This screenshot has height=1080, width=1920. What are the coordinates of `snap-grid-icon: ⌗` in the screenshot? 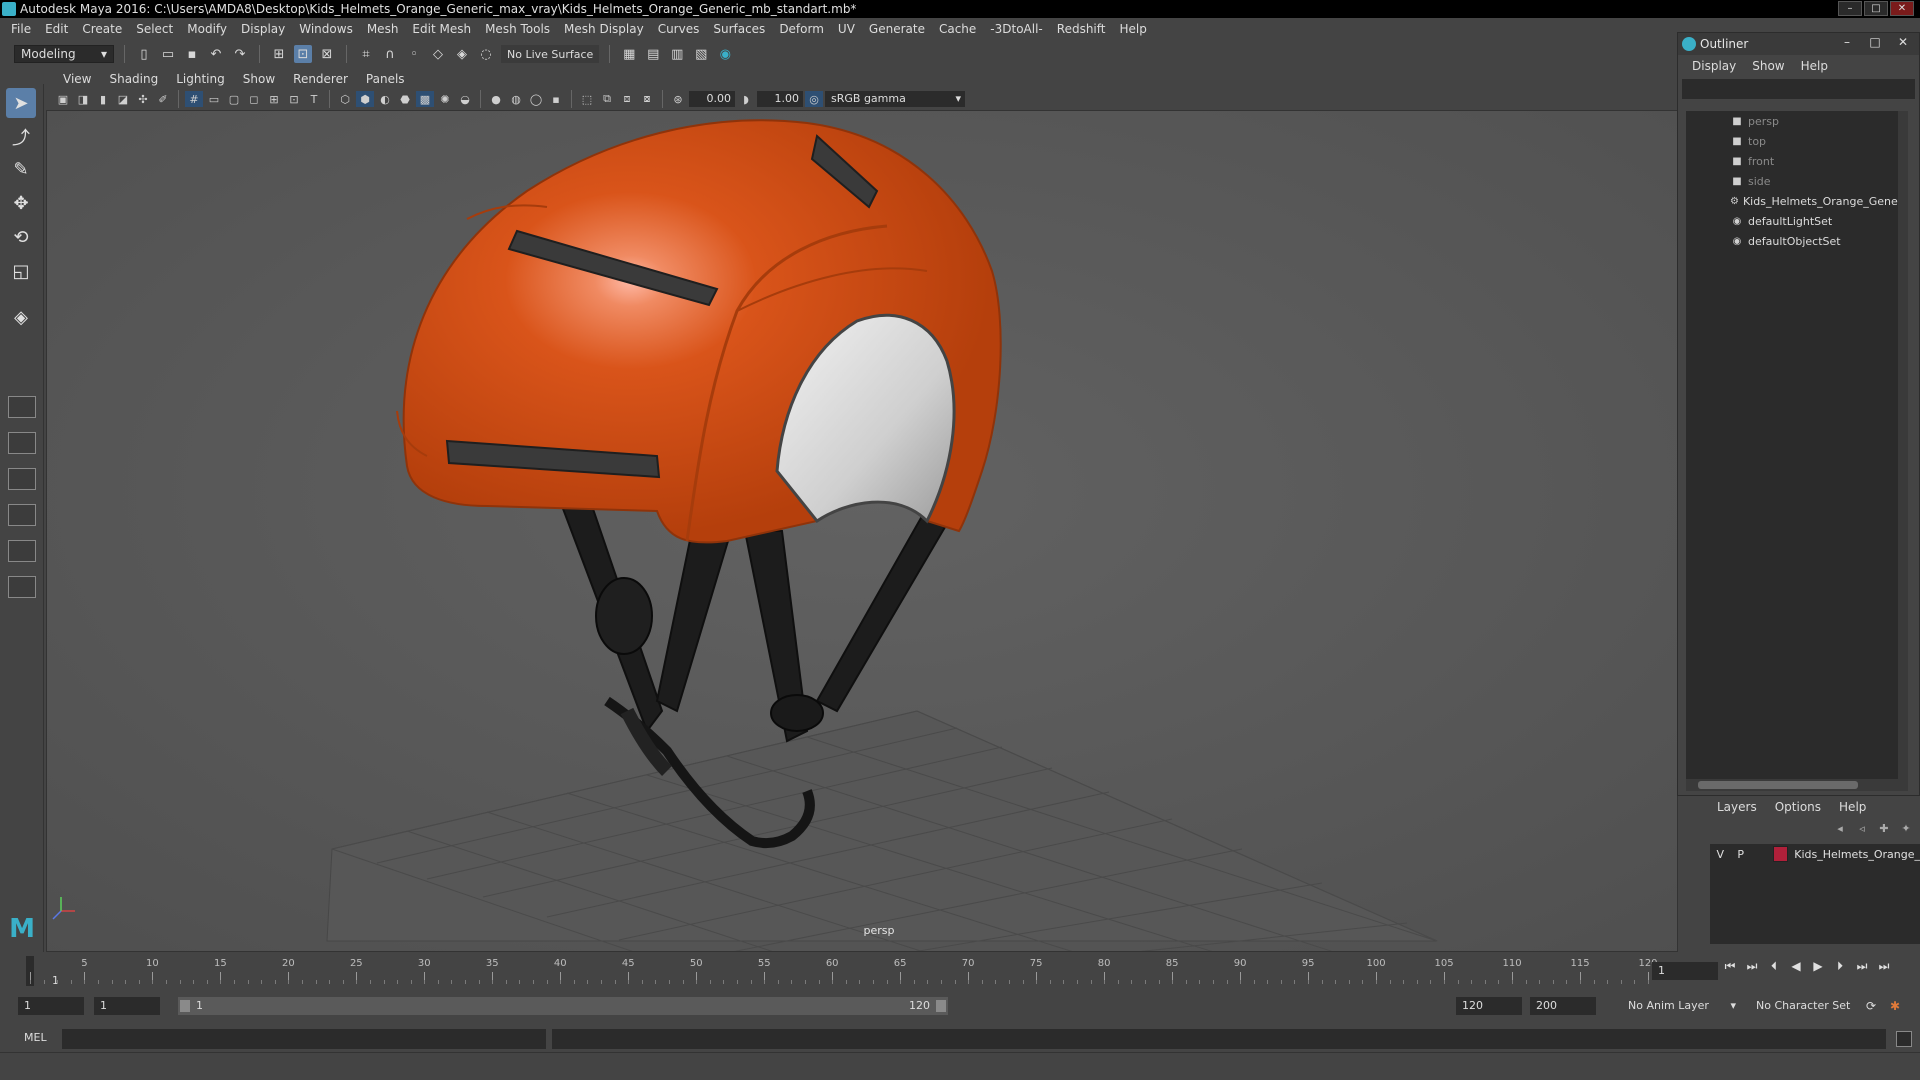 It's located at (366, 54).